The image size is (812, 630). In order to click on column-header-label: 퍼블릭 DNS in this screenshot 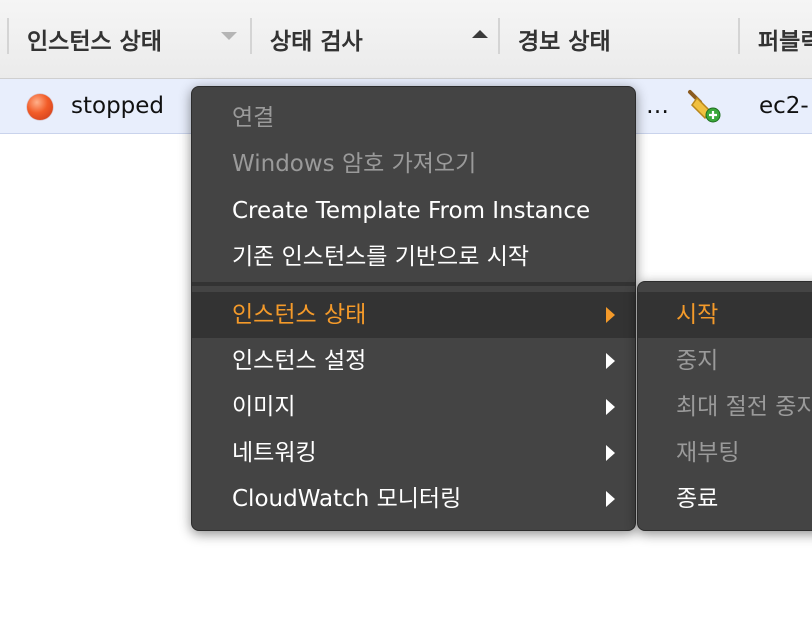, I will do `click(785, 42)`.